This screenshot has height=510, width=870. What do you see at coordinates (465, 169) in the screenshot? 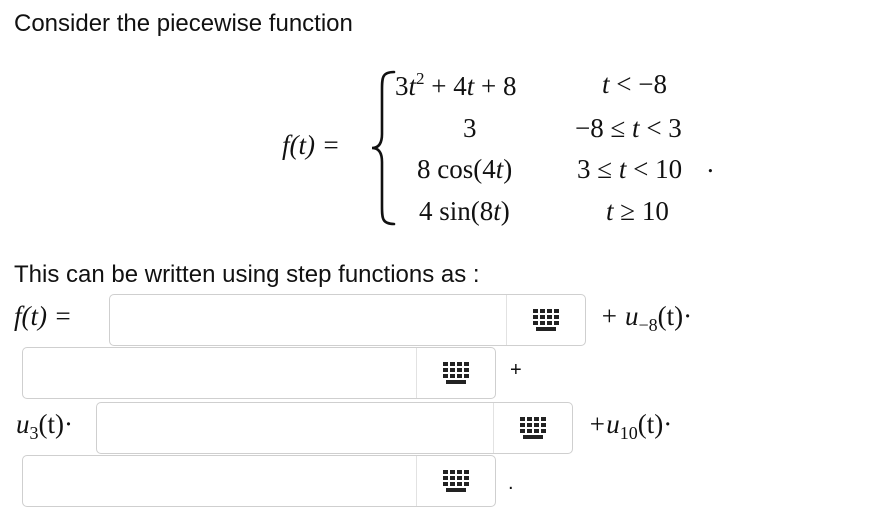
I see `case-expr-3: 8 cos(4t)` at bounding box center [465, 169].